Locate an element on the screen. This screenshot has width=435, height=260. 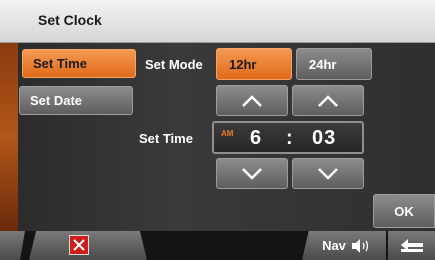
ampm-indicator: AM is located at coordinates (227, 133).